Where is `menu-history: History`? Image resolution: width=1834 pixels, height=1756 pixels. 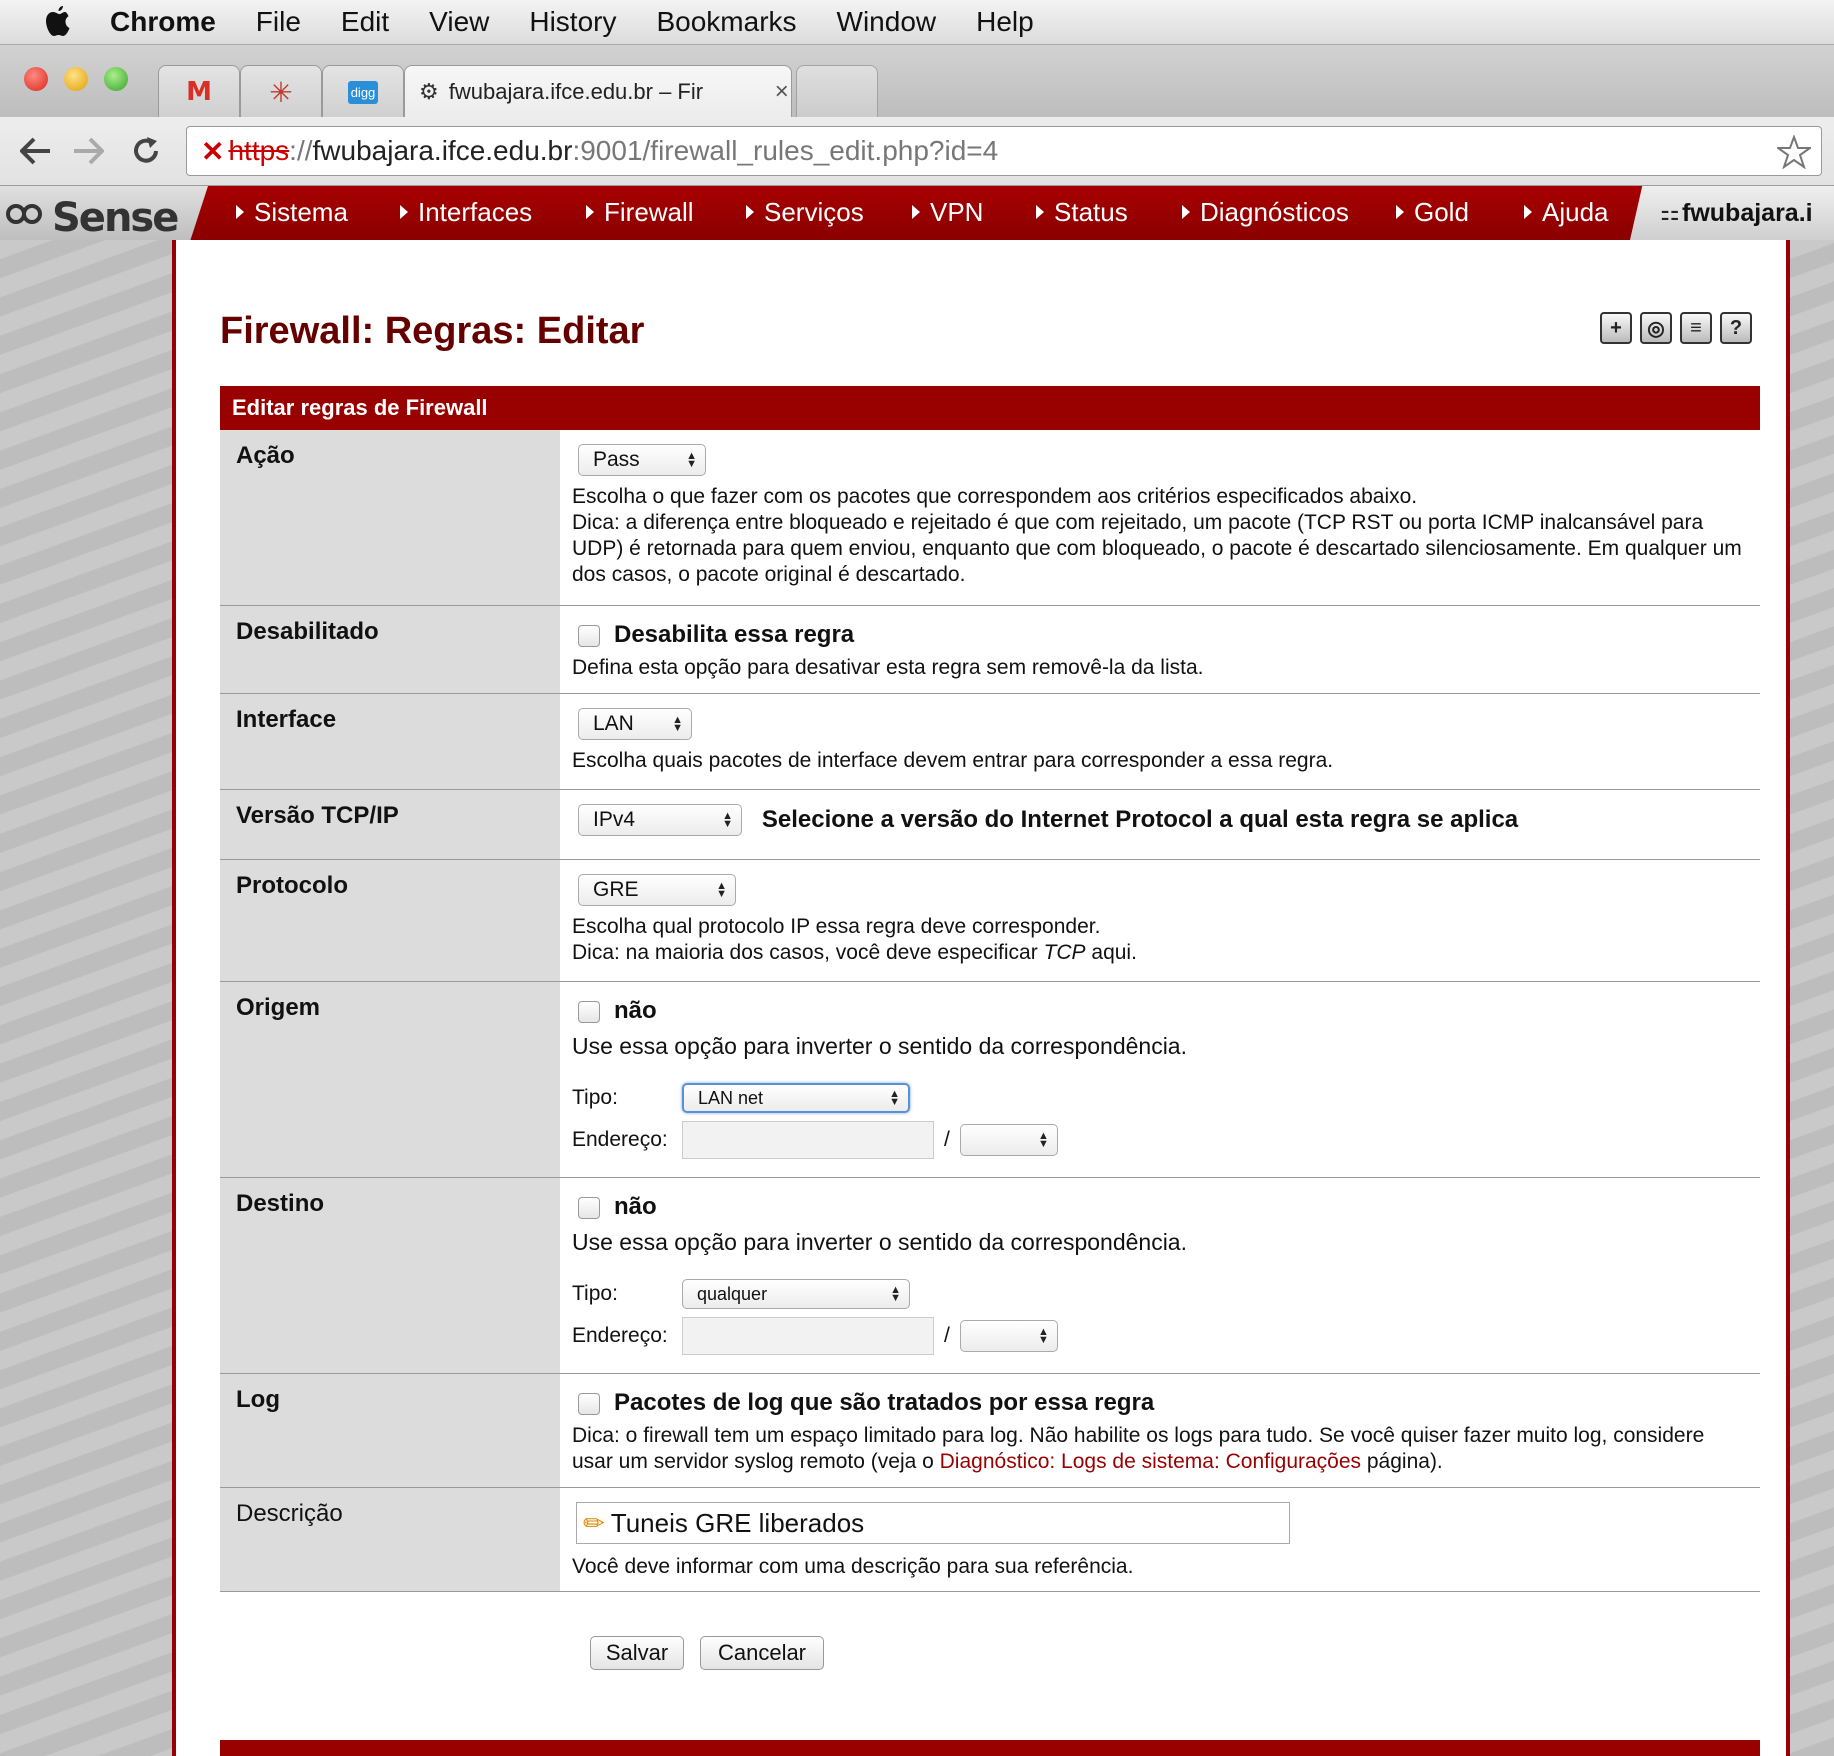
menu-history: History is located at coordinates (572, 22).